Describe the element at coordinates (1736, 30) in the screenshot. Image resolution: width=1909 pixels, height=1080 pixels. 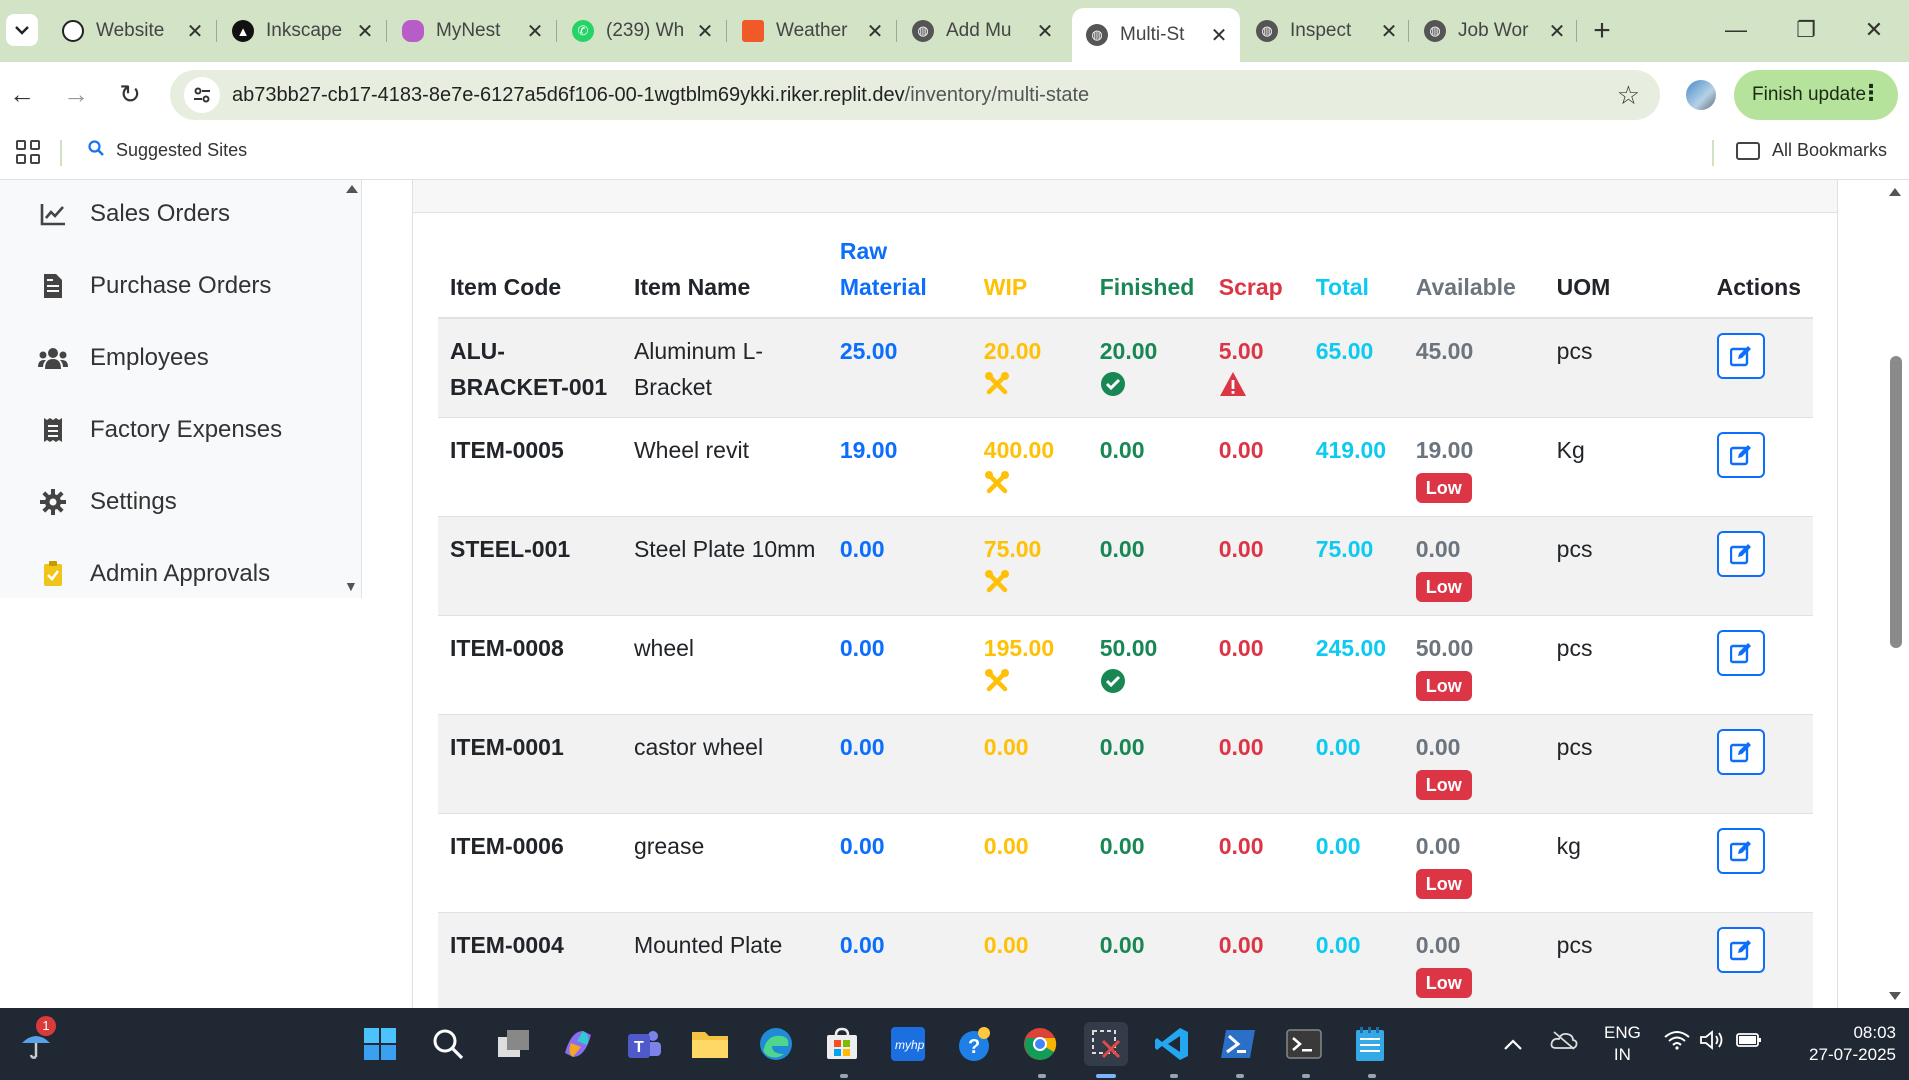
I see `minimize-button: —` at that location.